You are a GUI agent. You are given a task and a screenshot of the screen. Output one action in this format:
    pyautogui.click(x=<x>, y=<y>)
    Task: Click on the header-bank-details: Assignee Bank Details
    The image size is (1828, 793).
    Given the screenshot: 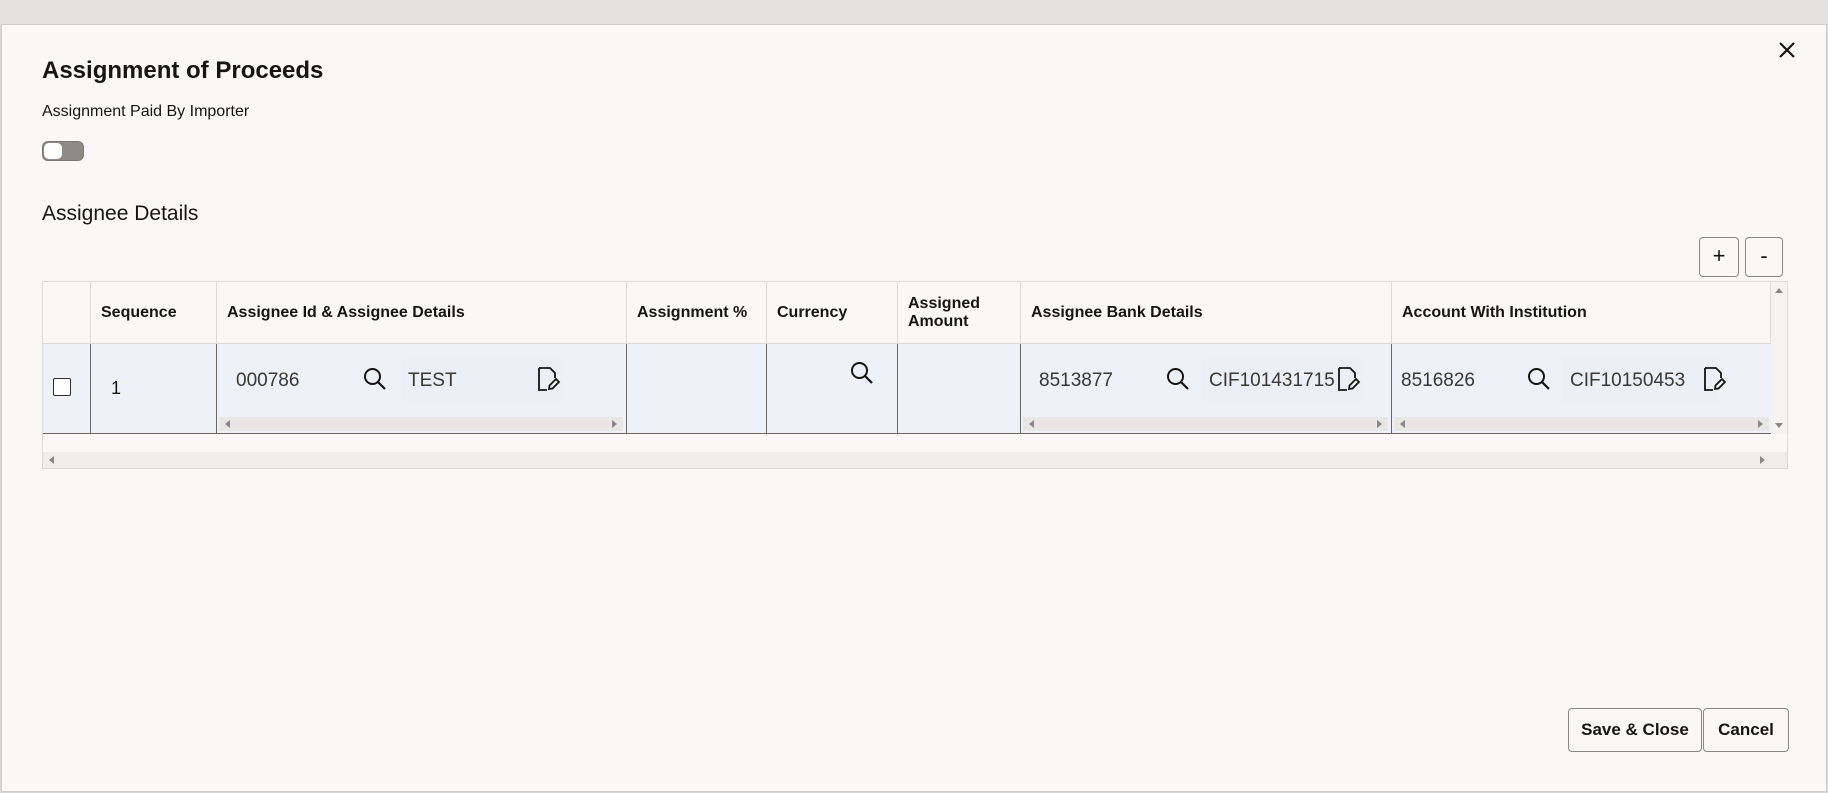 What is the action you would take?
    pyautogui.click(x=1206, y=313)
    